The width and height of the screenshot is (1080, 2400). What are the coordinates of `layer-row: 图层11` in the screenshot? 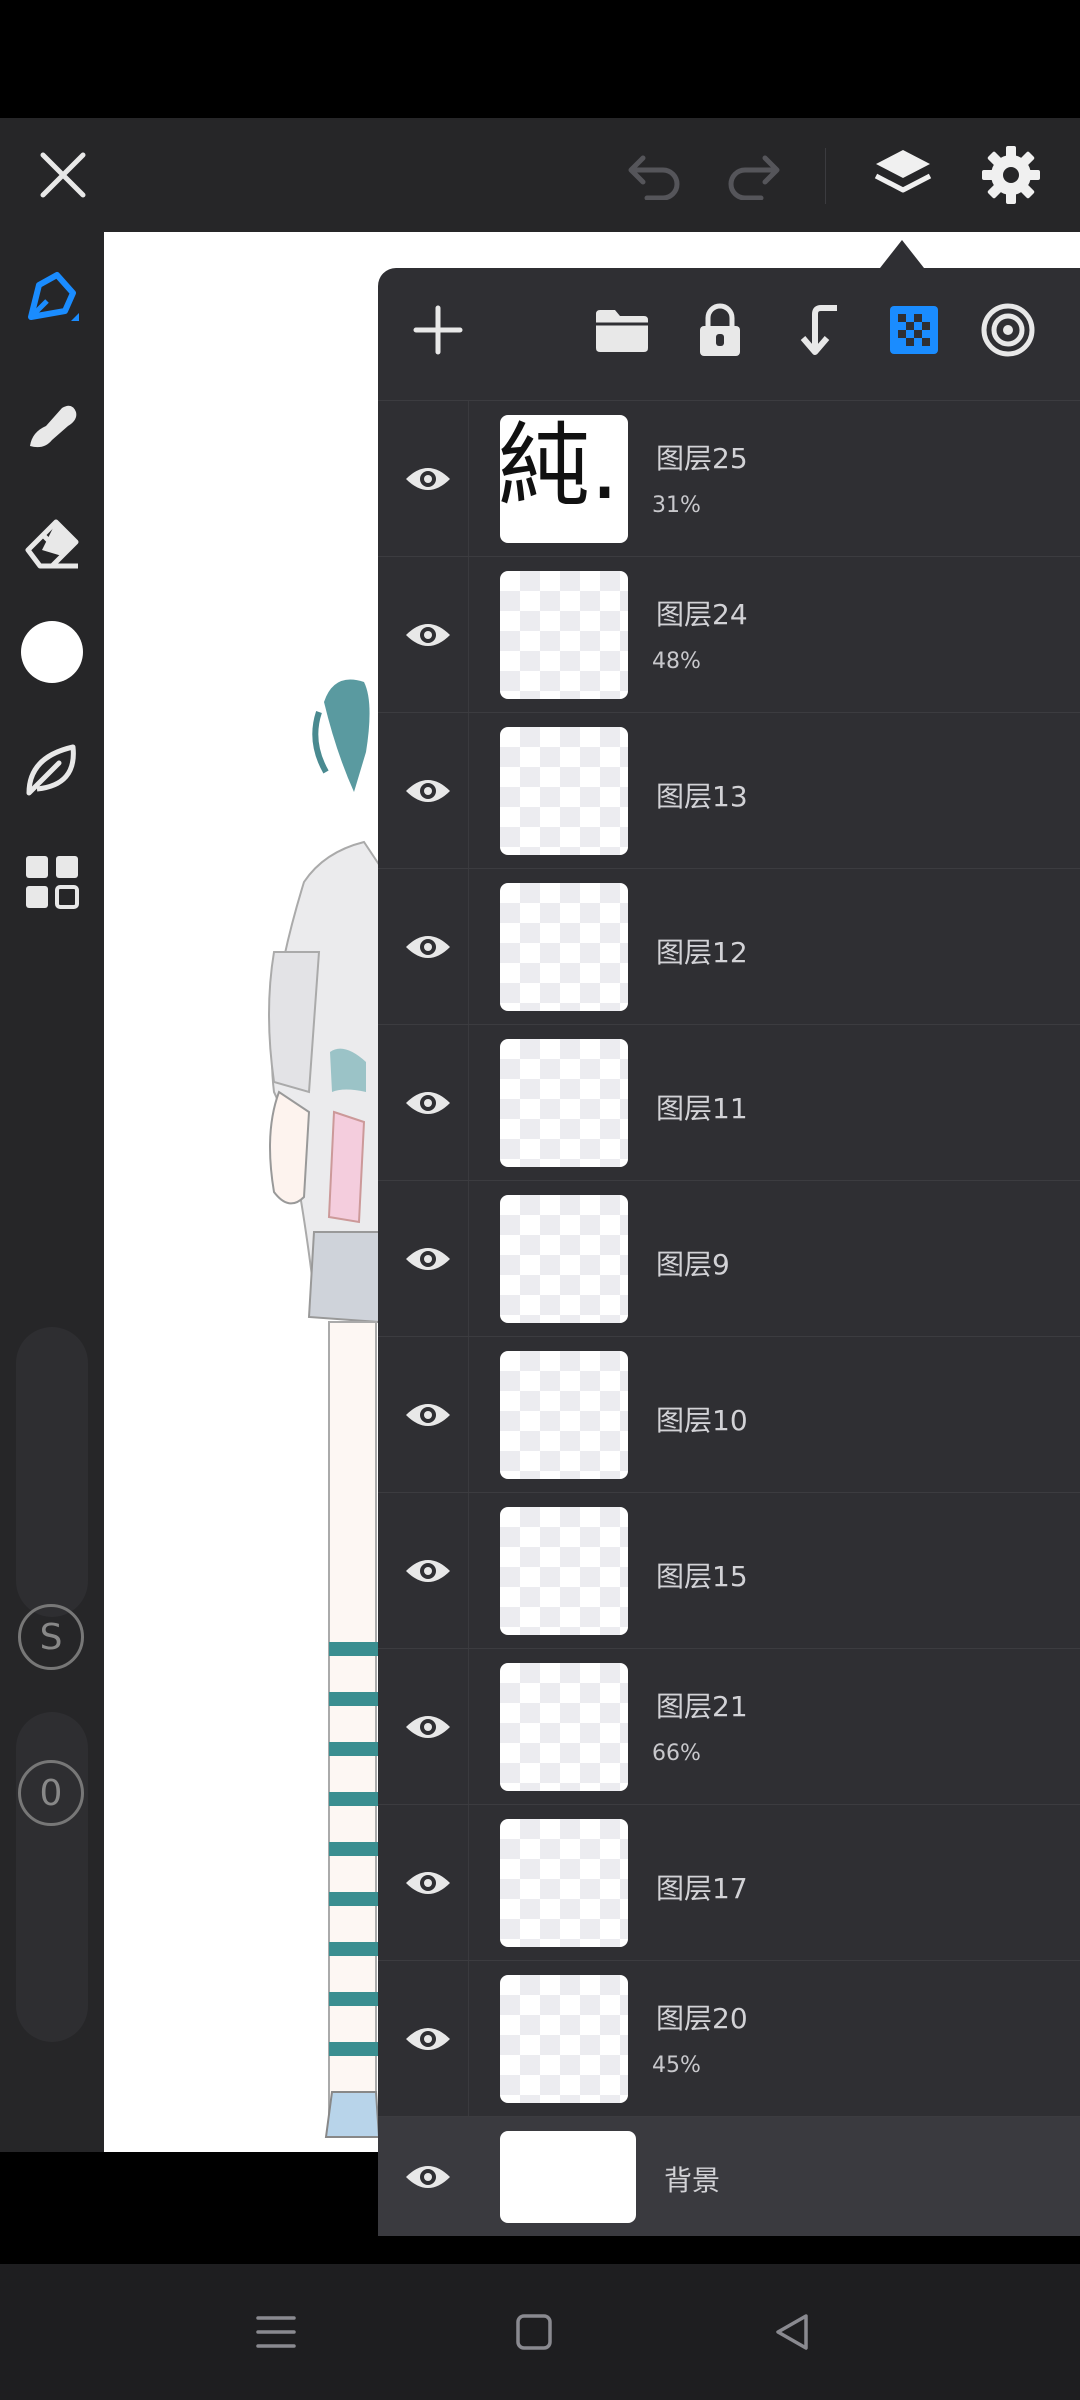 It's located at (729, 1102).